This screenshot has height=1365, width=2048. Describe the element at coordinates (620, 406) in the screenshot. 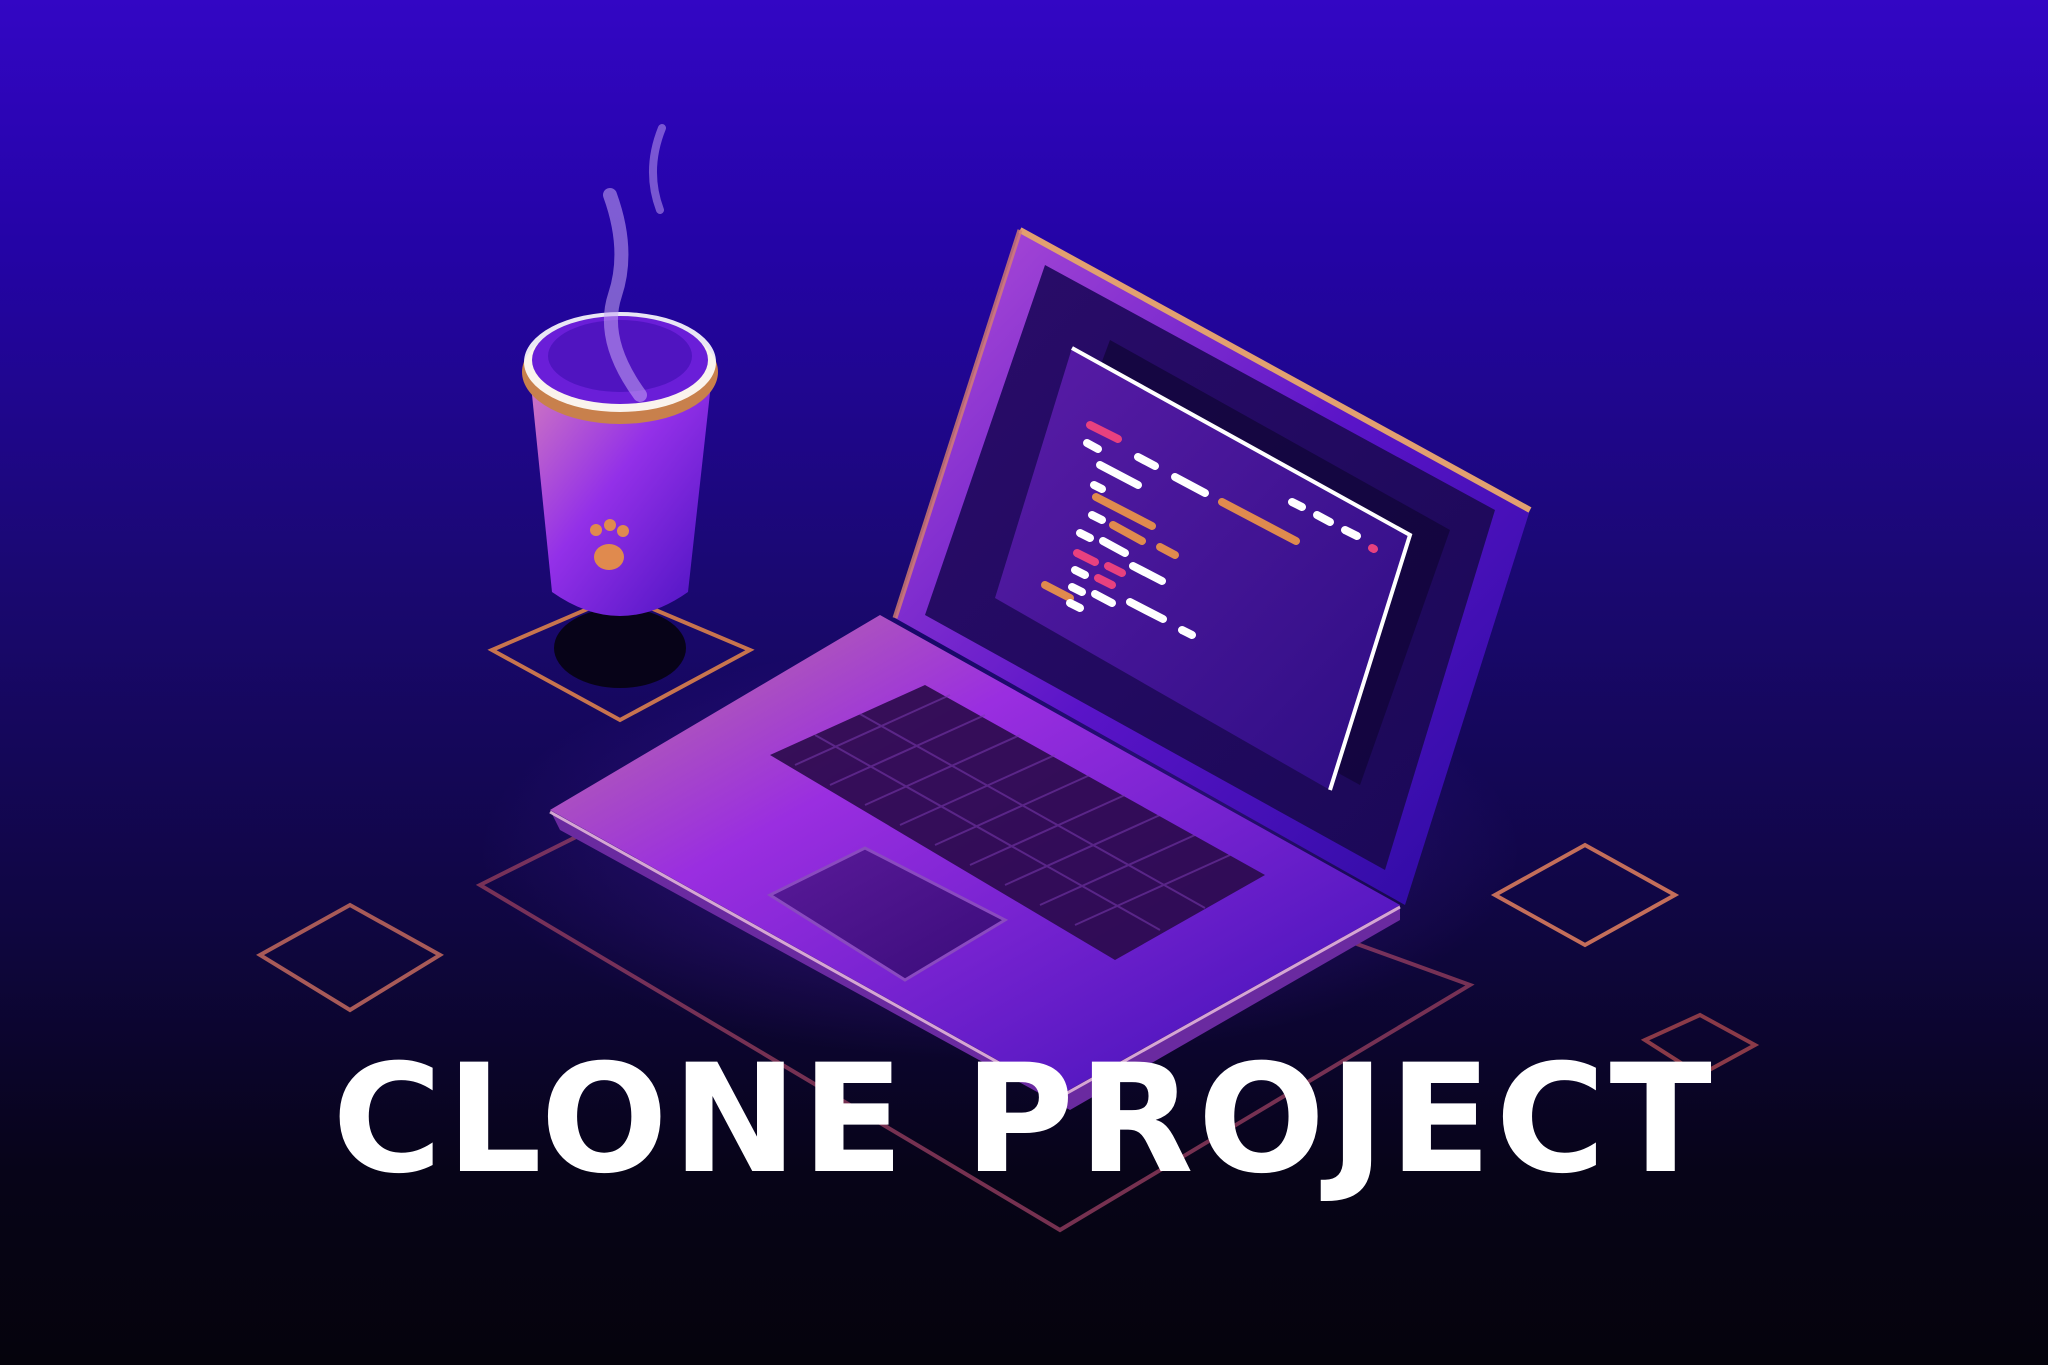

I see `coffee-cup-icon` at that location.